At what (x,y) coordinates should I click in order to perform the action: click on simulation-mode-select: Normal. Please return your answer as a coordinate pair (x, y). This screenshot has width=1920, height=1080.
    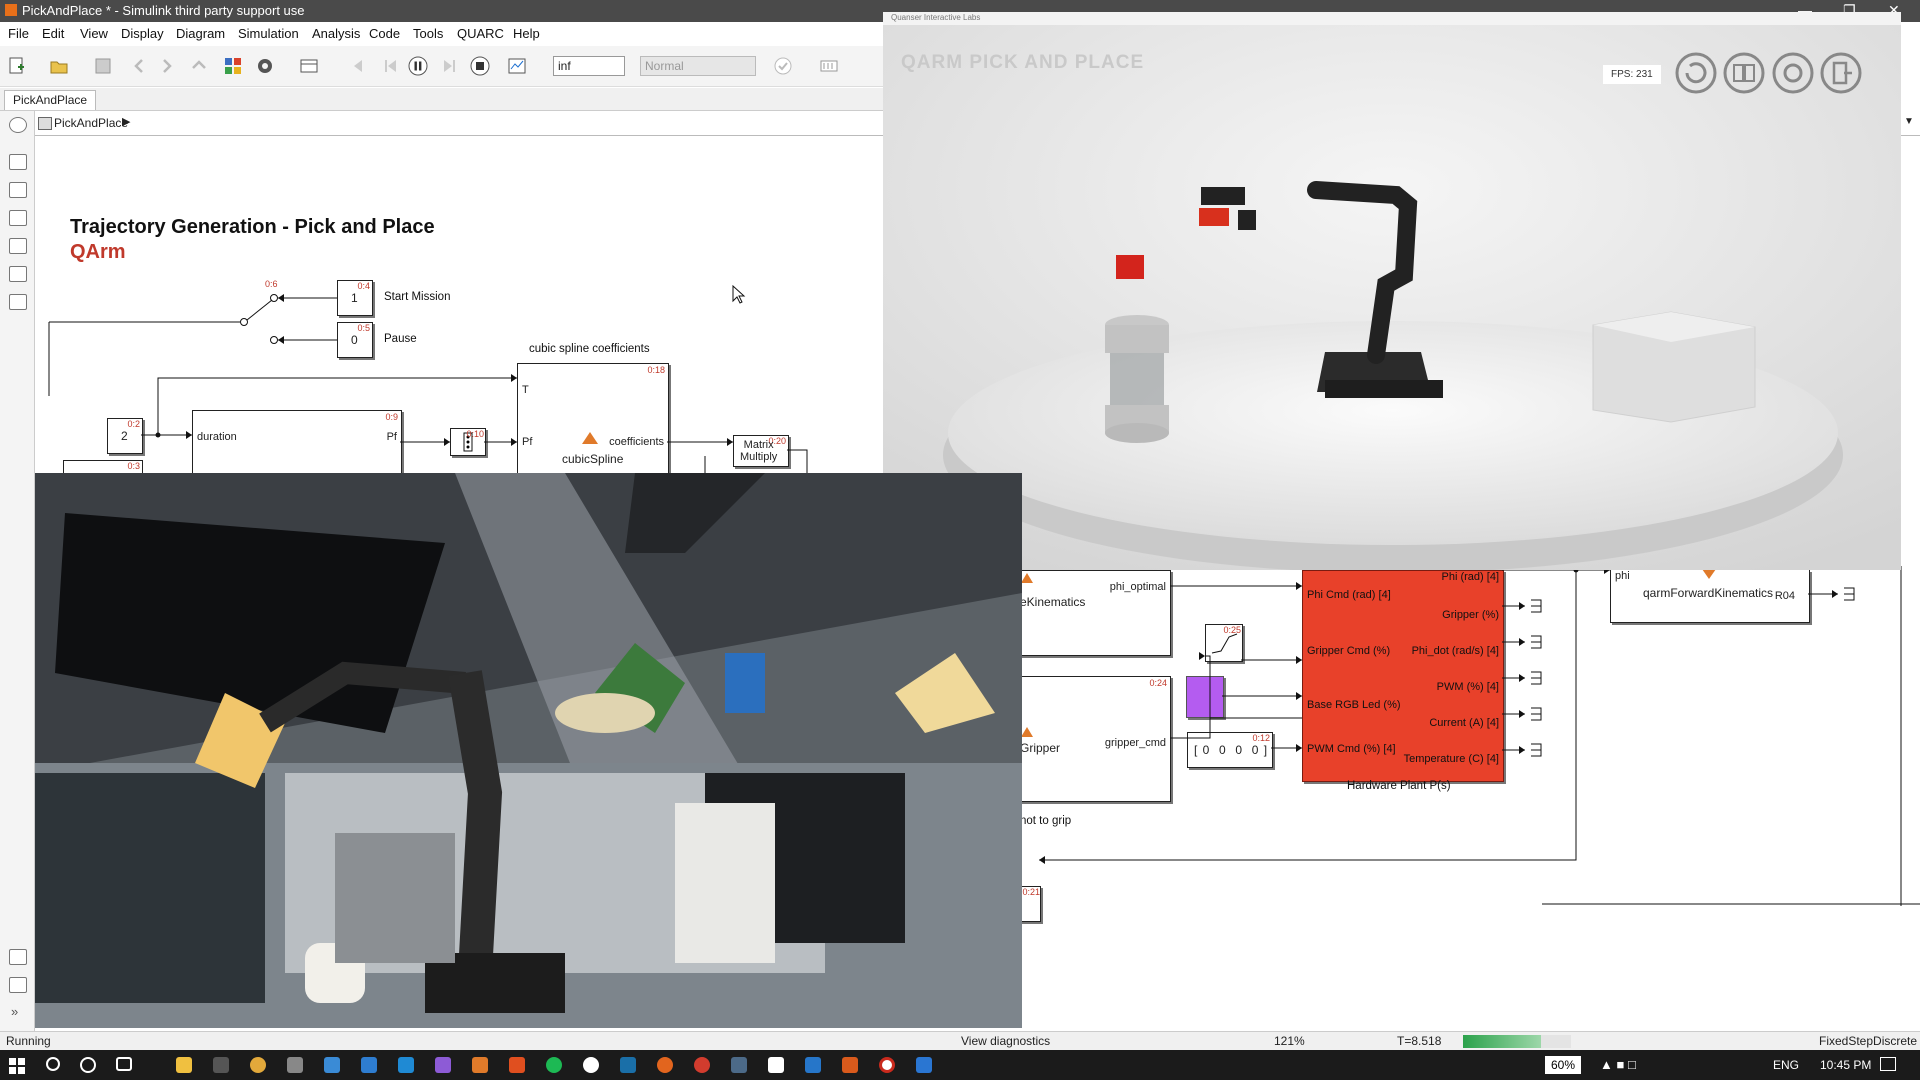
    Looking at the image, I should click on (698, 66).